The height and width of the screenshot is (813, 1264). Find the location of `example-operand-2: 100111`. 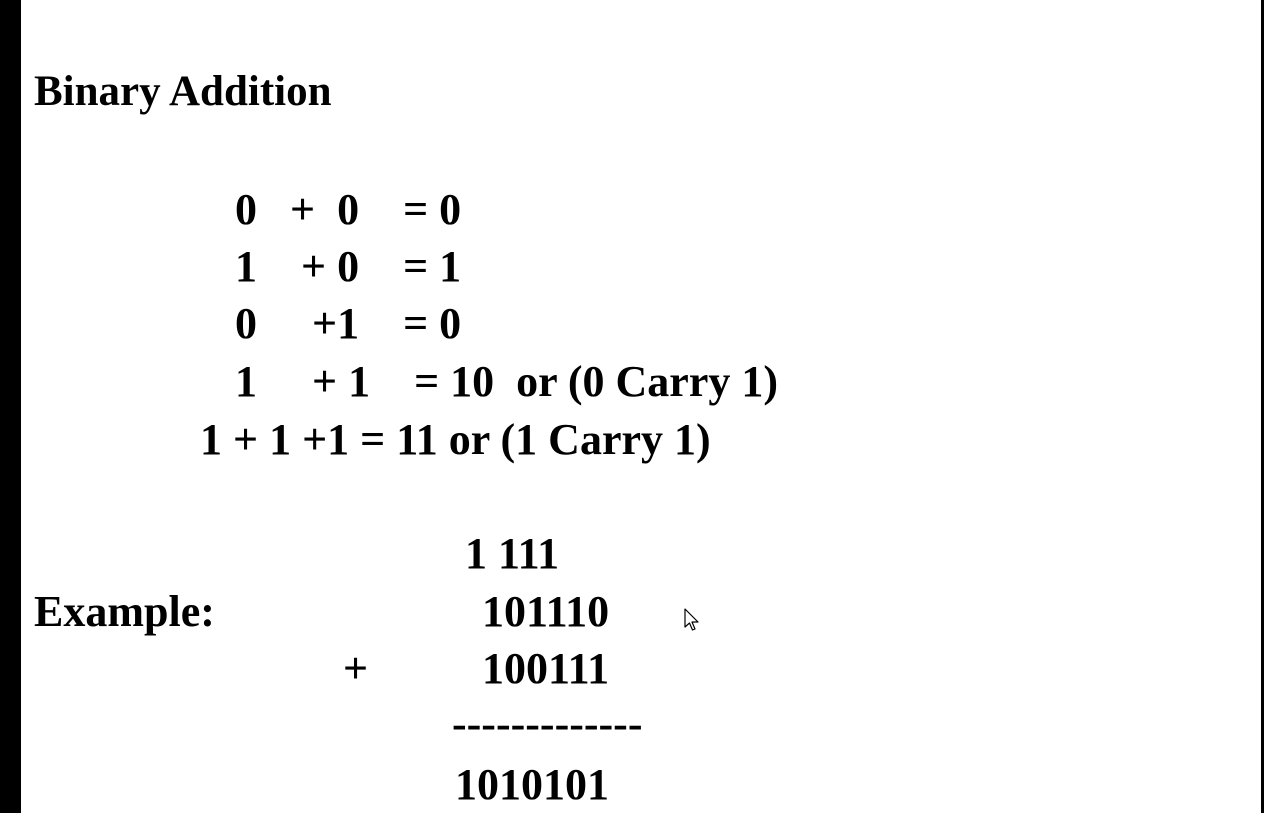

example-operand-2: 100111 is located at coordinates (546, 668).